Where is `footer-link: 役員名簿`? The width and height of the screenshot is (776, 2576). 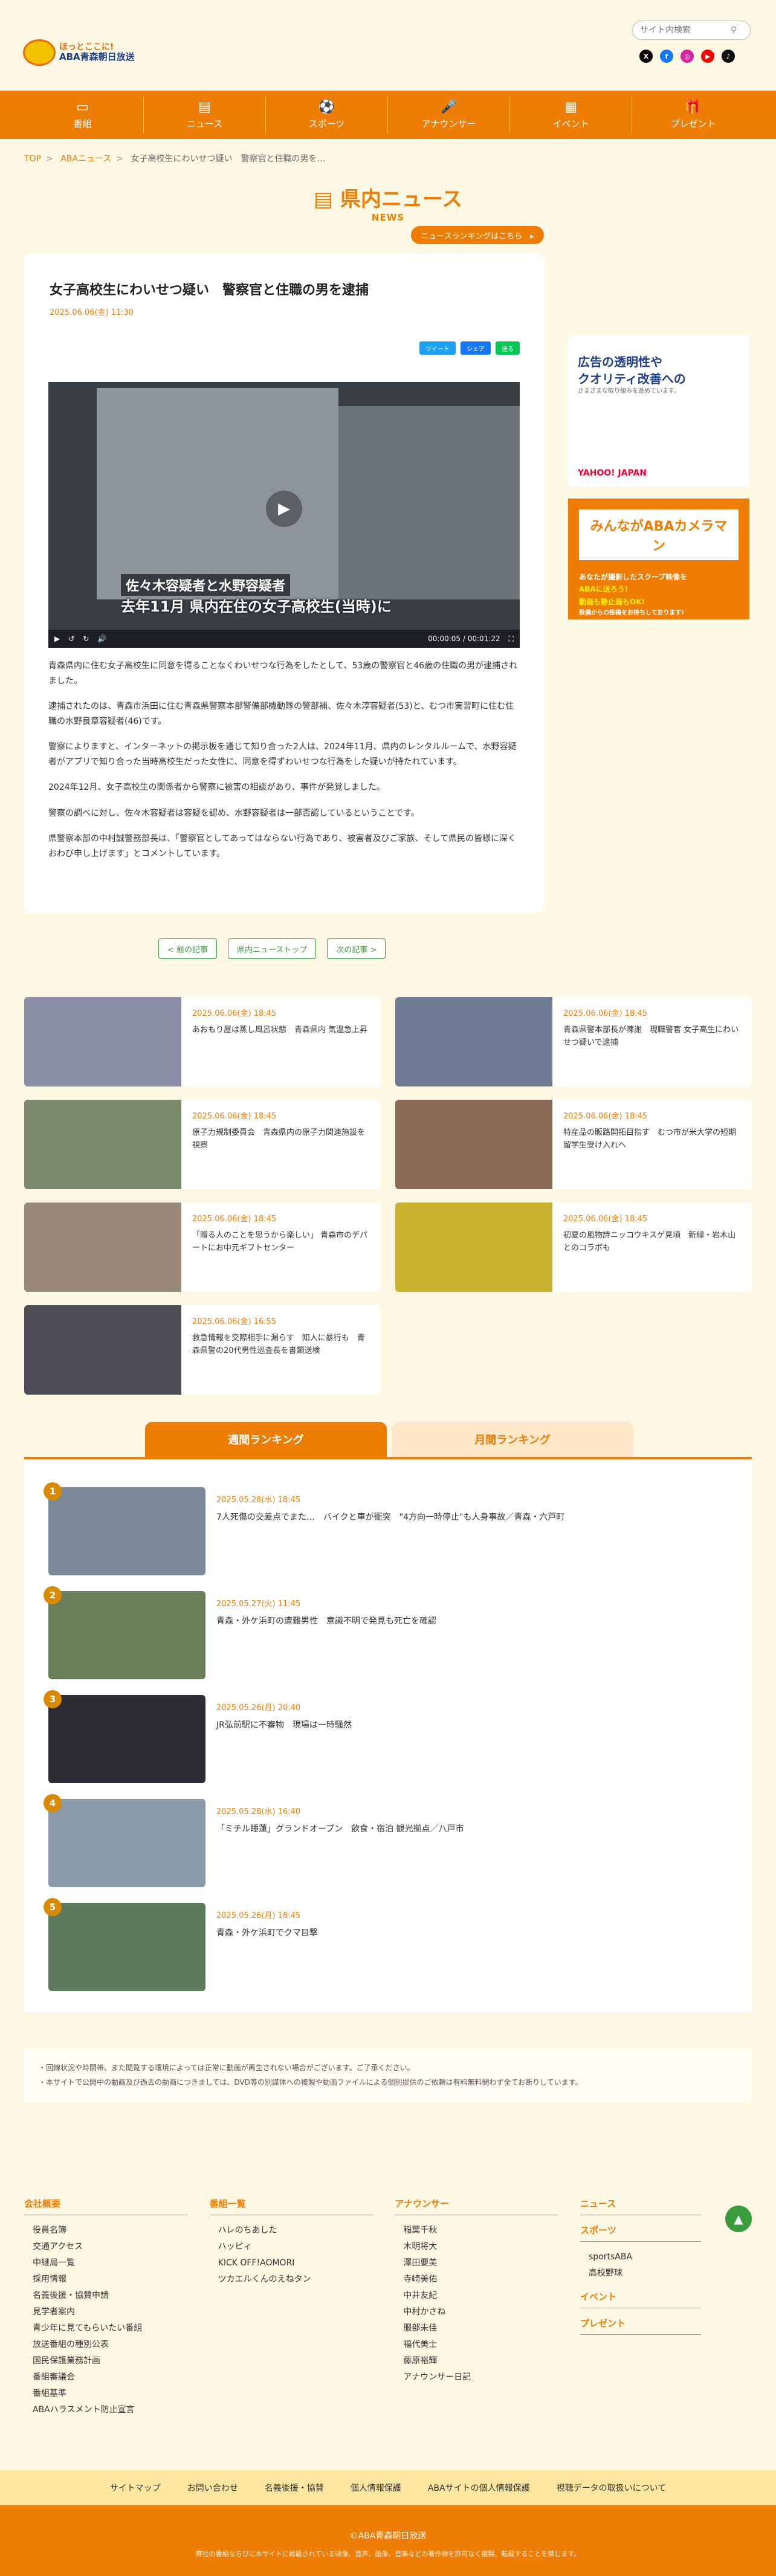
footer-link: 役員名簿 is located at coordinates (117, 2231).